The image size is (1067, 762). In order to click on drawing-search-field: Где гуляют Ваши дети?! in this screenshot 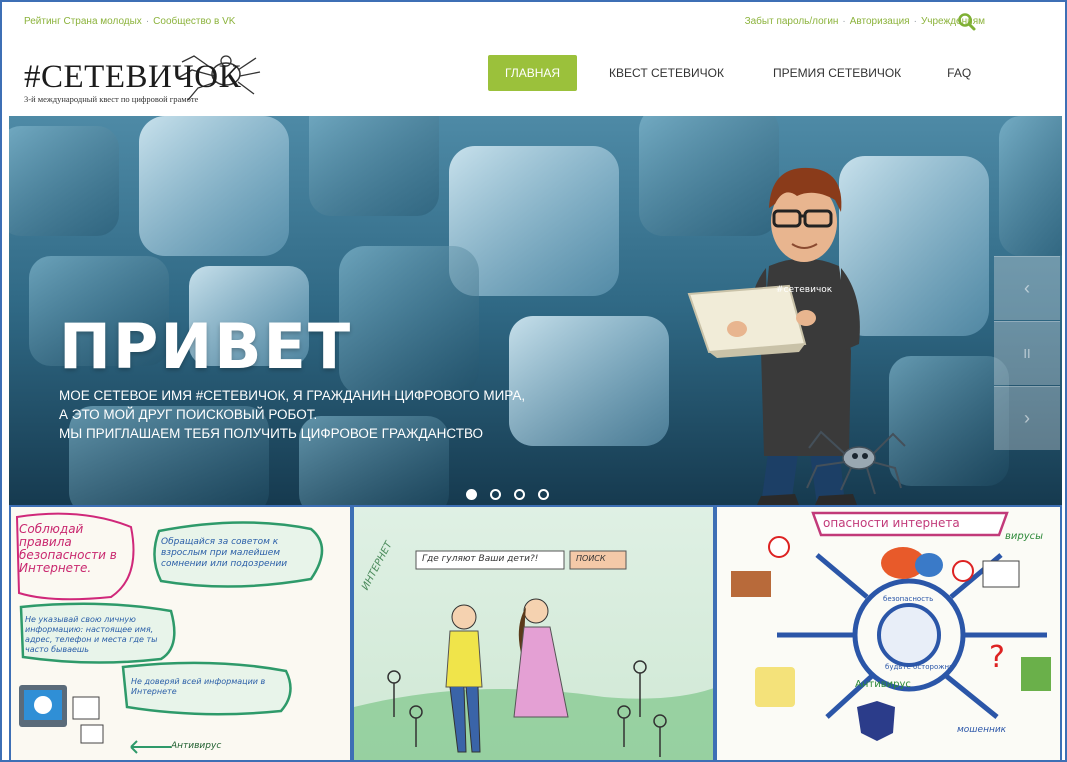, I will do `click(480, 559)`.